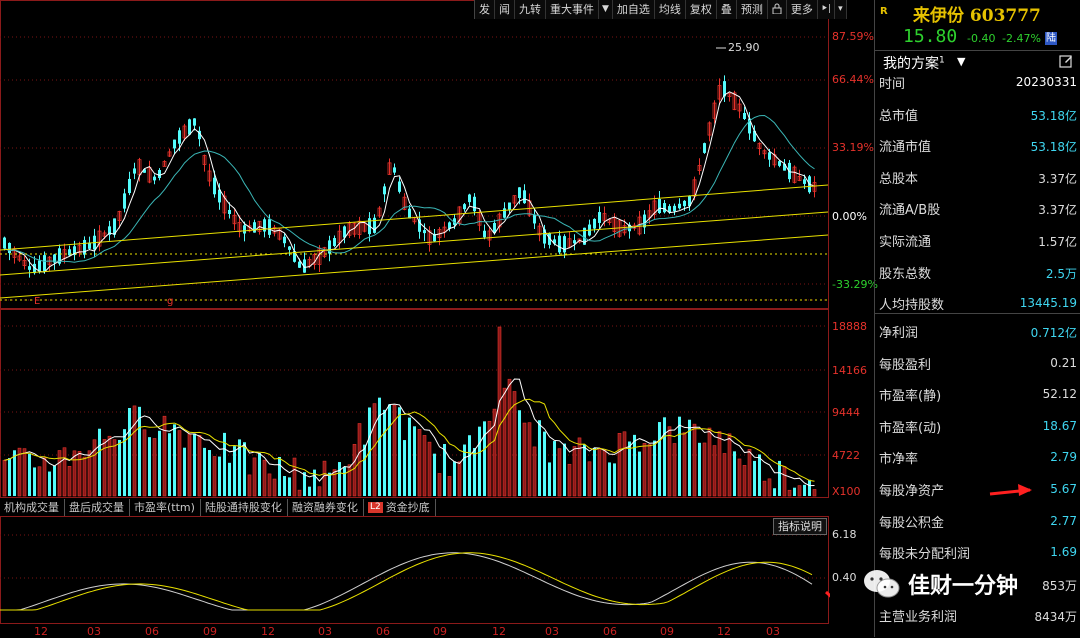 This screenshot has width=1080, height=638. Describe the element at coordinates (1021, 38) in the screenshot. I see `stock-change-pct: -2.47%` at that location.